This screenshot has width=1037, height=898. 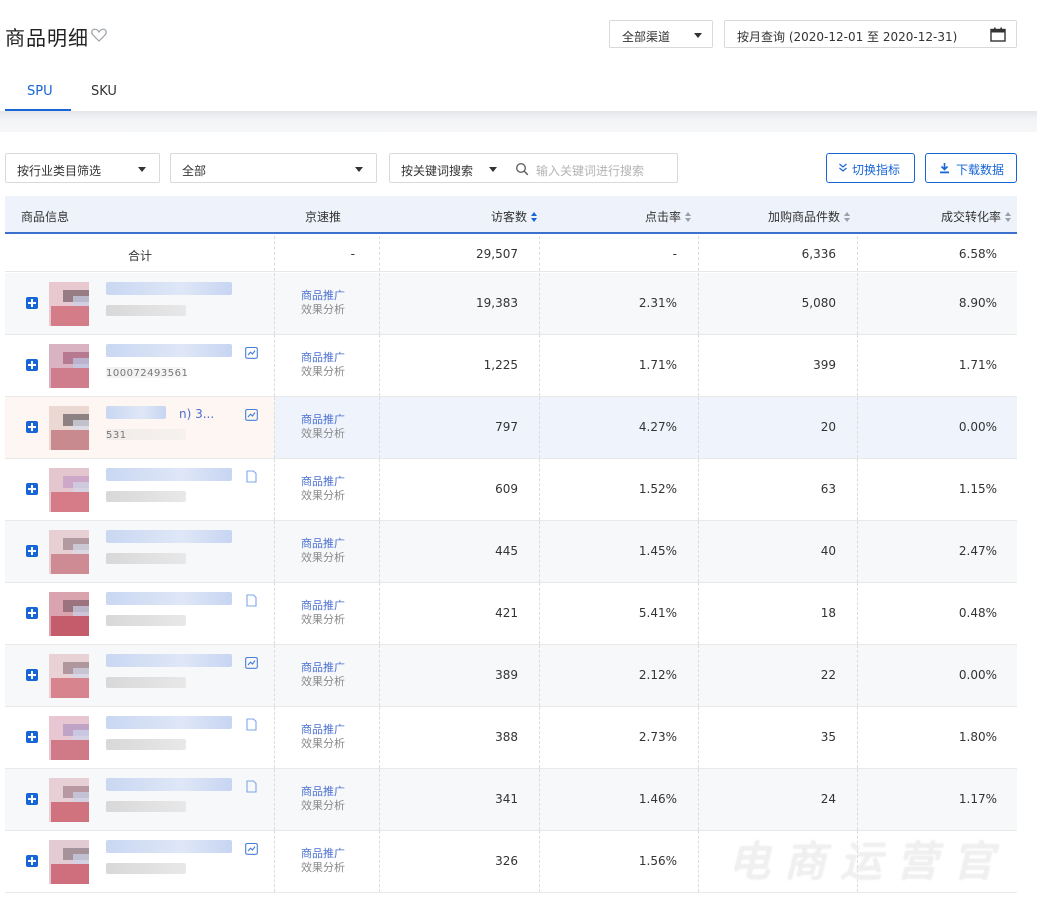 What do you see at coordinates (273, 168) in the screenshot?
I see `category-select: 全部` at bounding box center [273, 168].